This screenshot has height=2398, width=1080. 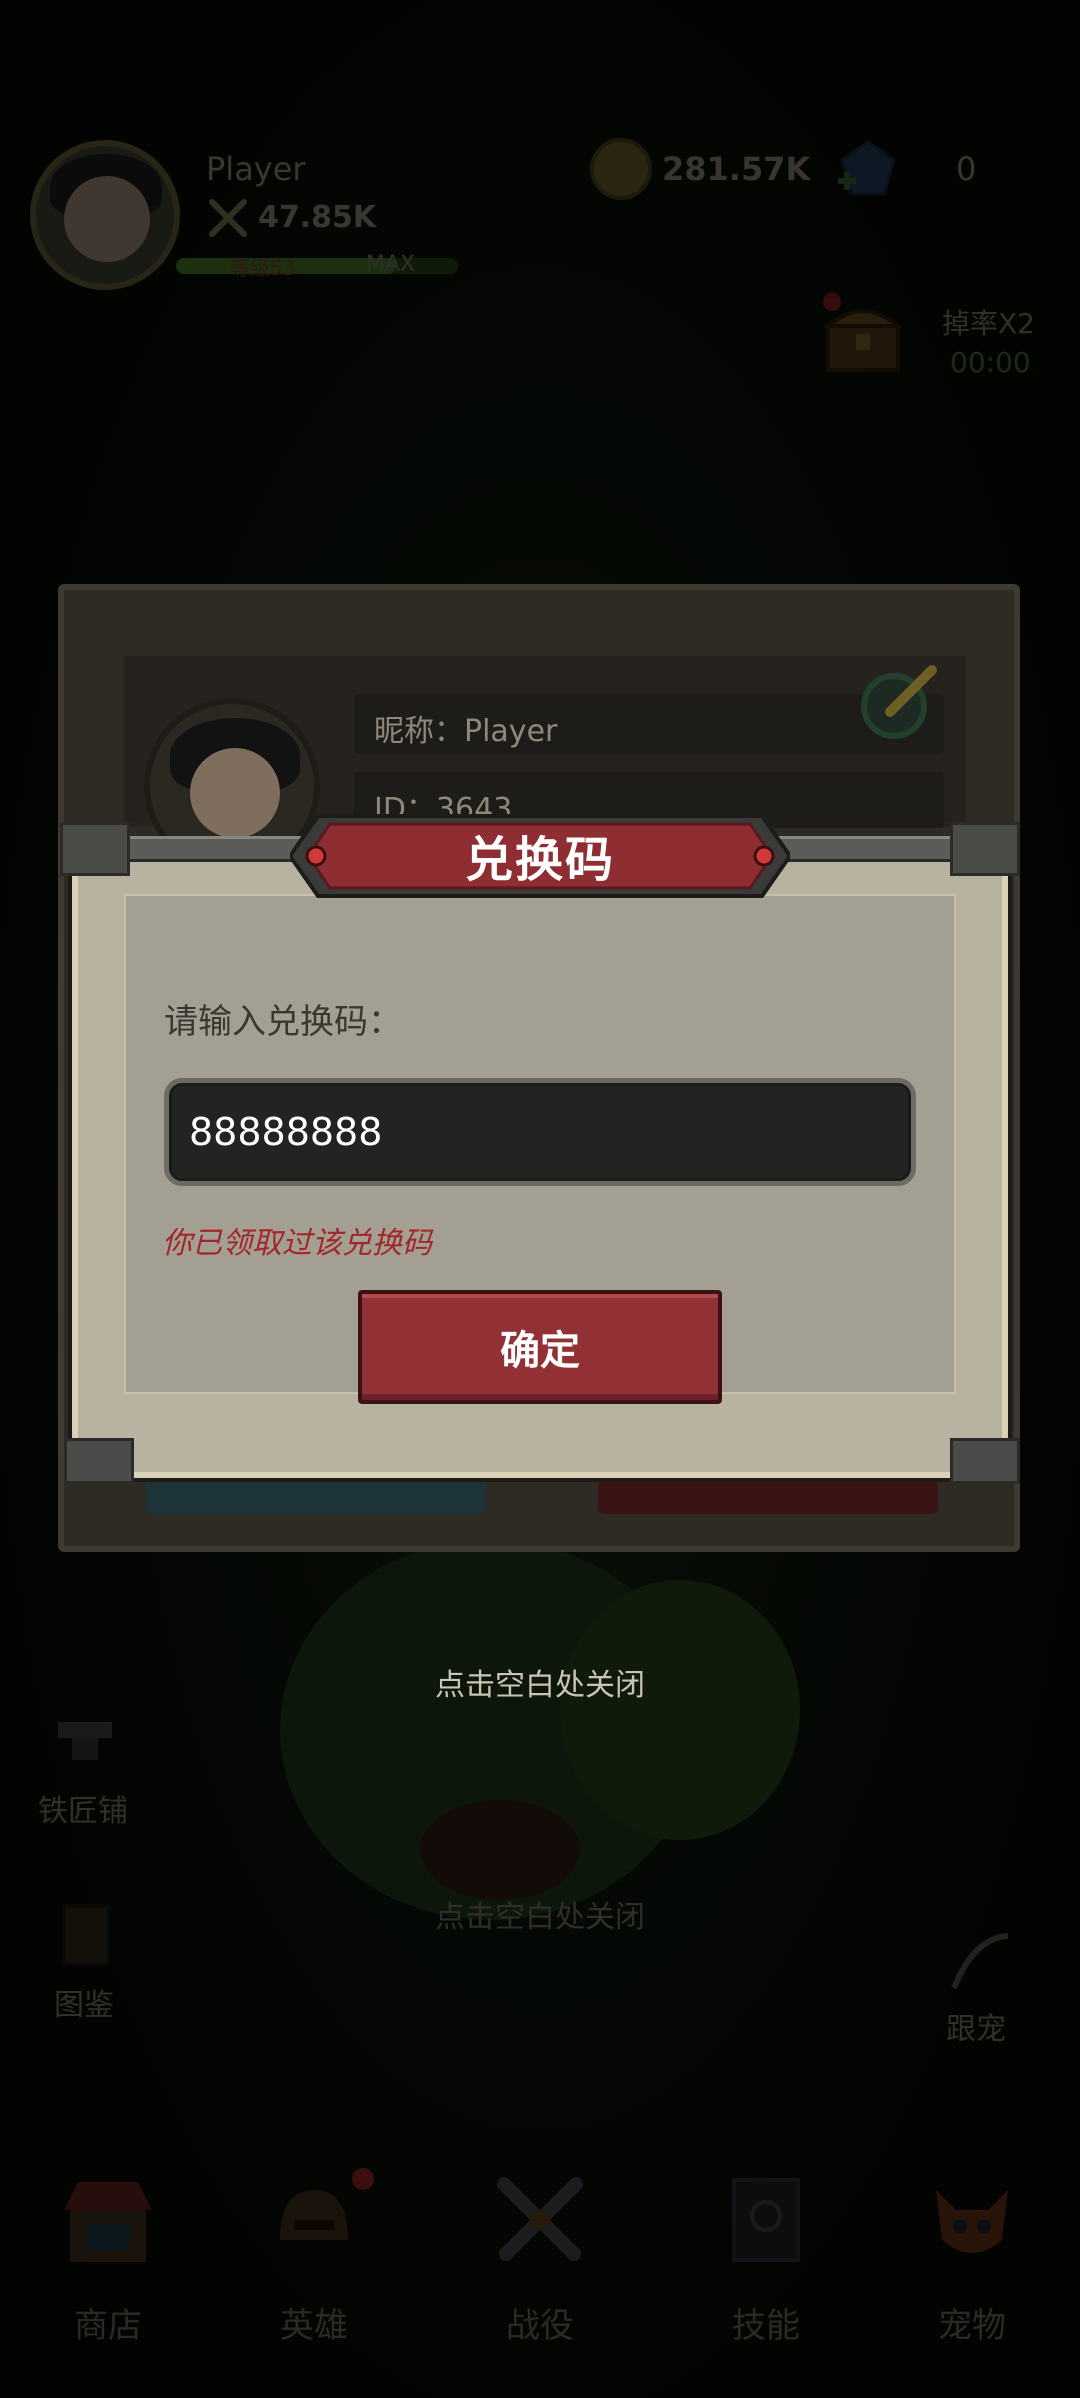 What do you see at coordinates (500, 1850) in the screenshot?
I see `scene-tree-trunk` at bounding box center [500, 1850].